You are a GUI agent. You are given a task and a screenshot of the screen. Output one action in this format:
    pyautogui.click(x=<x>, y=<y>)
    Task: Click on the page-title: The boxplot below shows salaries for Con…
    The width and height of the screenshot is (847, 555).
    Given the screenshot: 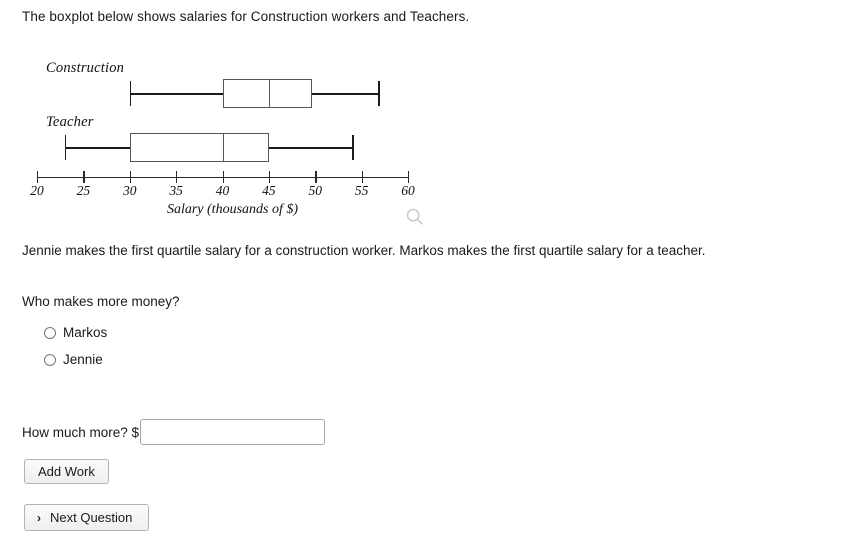 What is the action you would take?
    pyautogui.click(x=246, y=16)
    